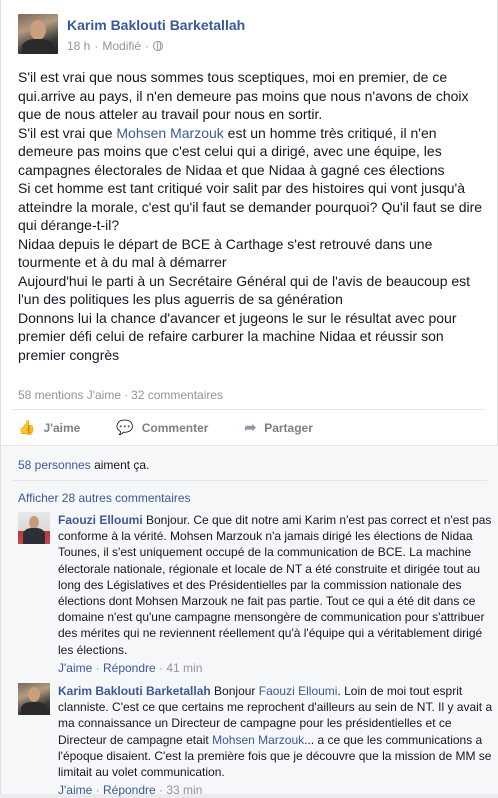 This screenshot has height=798, width=498. What do you see at coordinates (134, 691) in the screenshot?
I see `comment-author: Karim Baklouti Barketallah` at bounding box center [134, 691].